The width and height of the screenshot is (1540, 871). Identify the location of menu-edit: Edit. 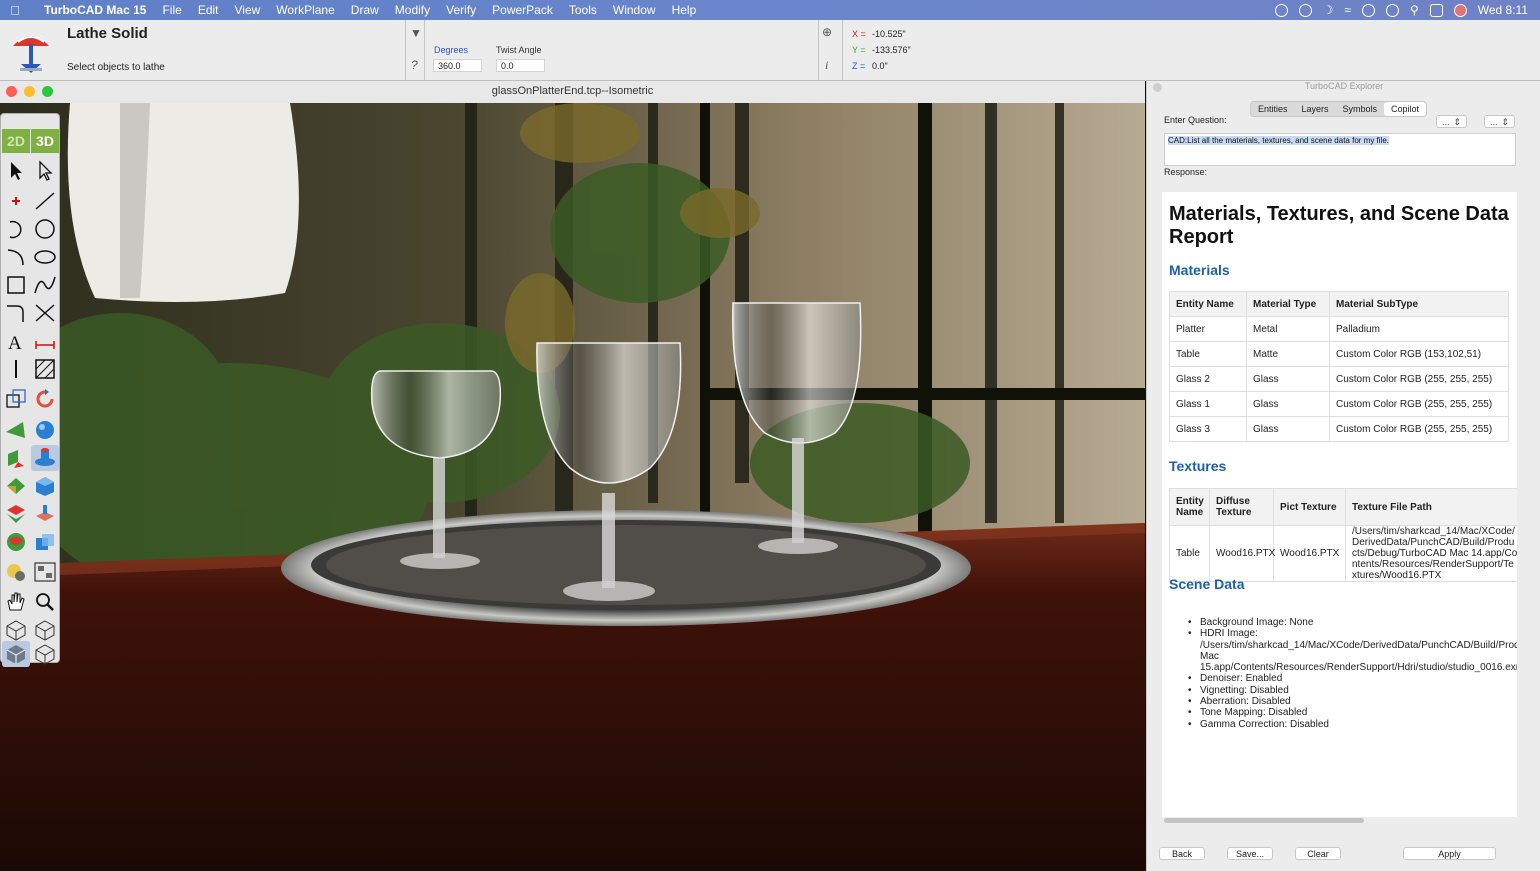
(208, 10).